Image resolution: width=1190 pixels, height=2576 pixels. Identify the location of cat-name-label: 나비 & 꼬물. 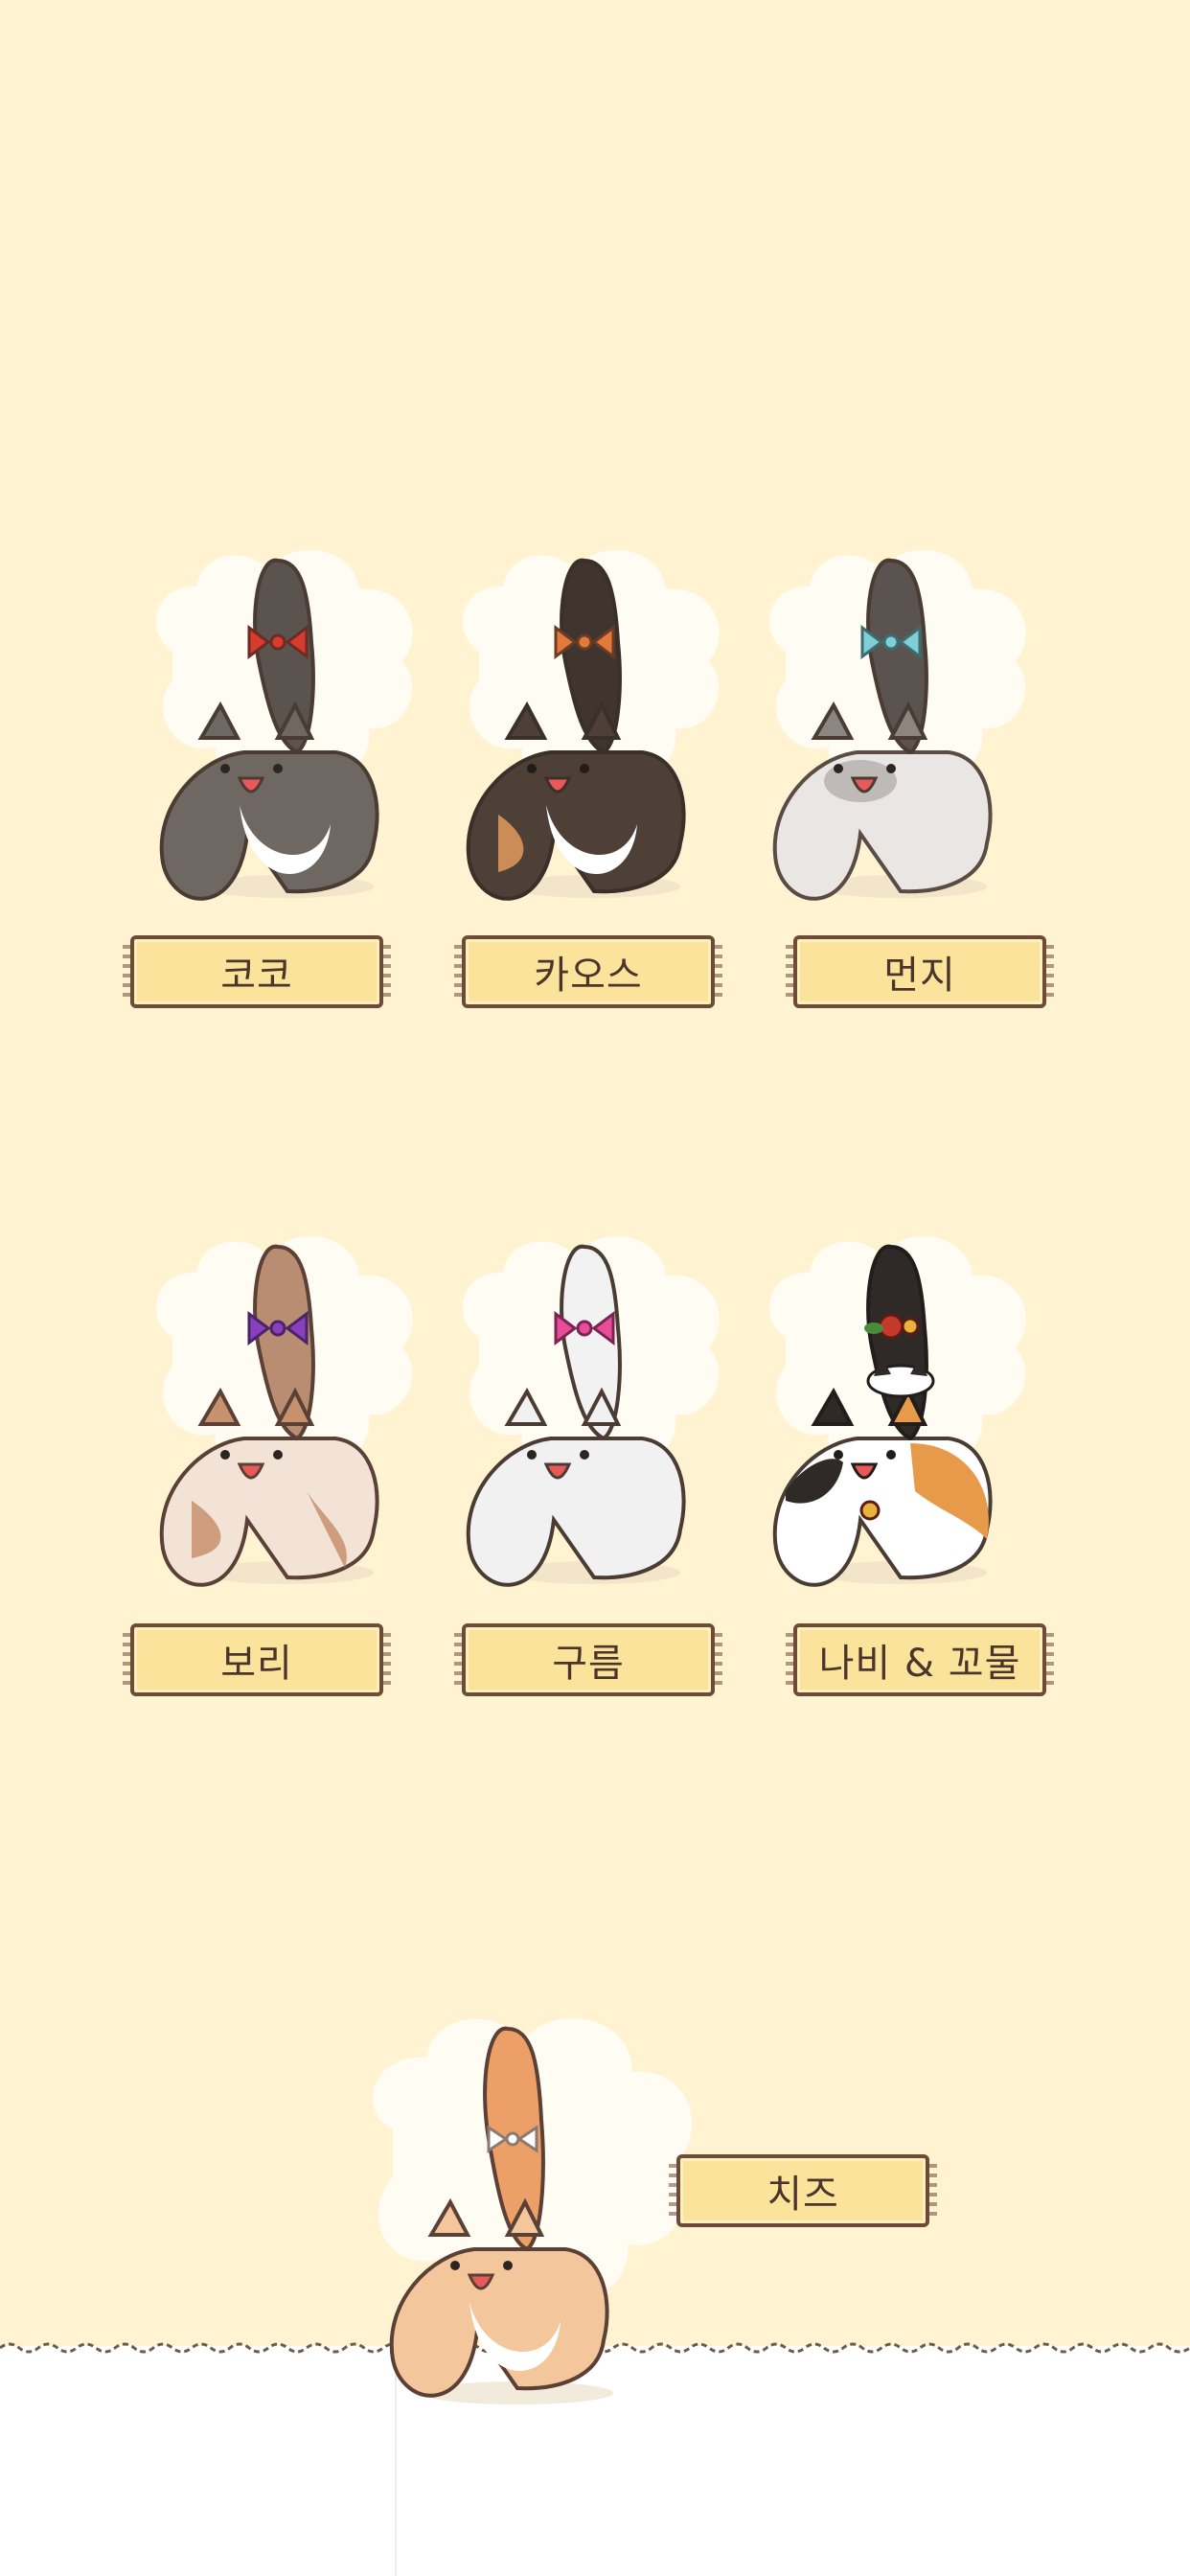
(920, 1664).